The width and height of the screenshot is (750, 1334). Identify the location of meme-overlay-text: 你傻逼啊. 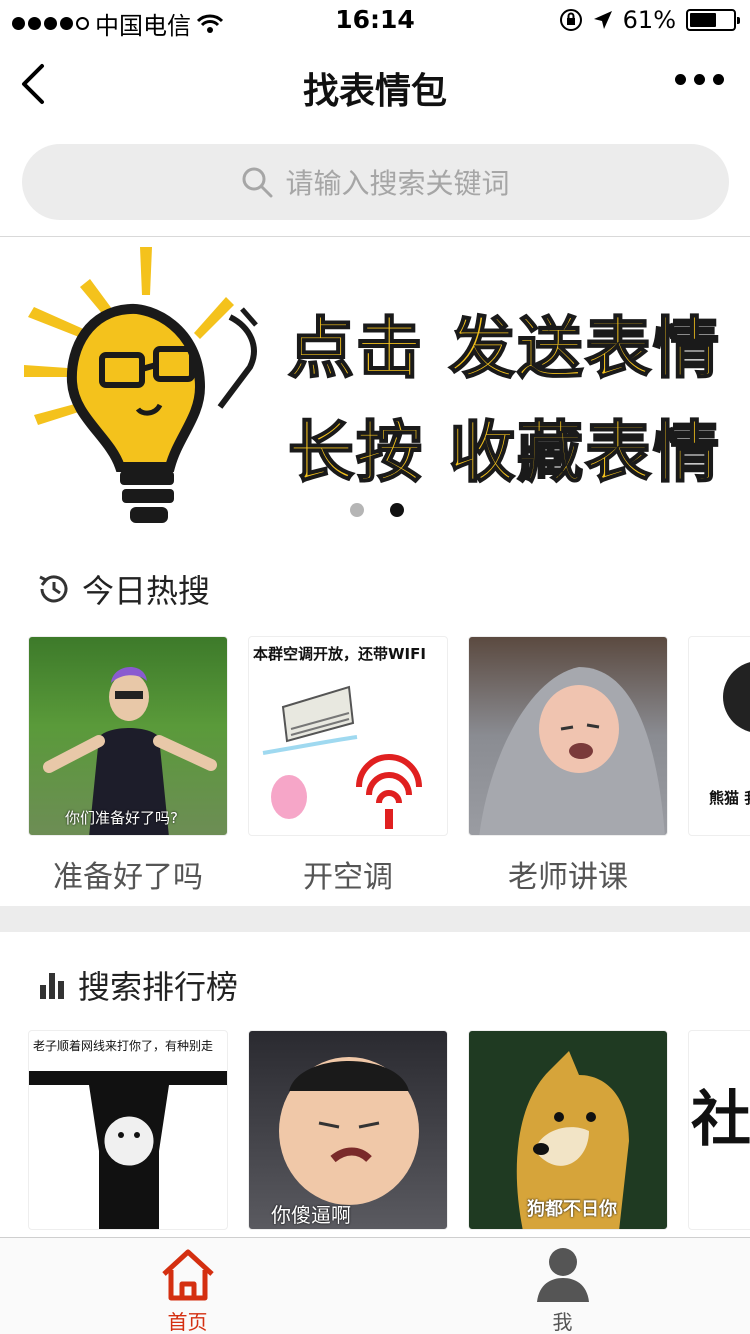
(311, 1215).